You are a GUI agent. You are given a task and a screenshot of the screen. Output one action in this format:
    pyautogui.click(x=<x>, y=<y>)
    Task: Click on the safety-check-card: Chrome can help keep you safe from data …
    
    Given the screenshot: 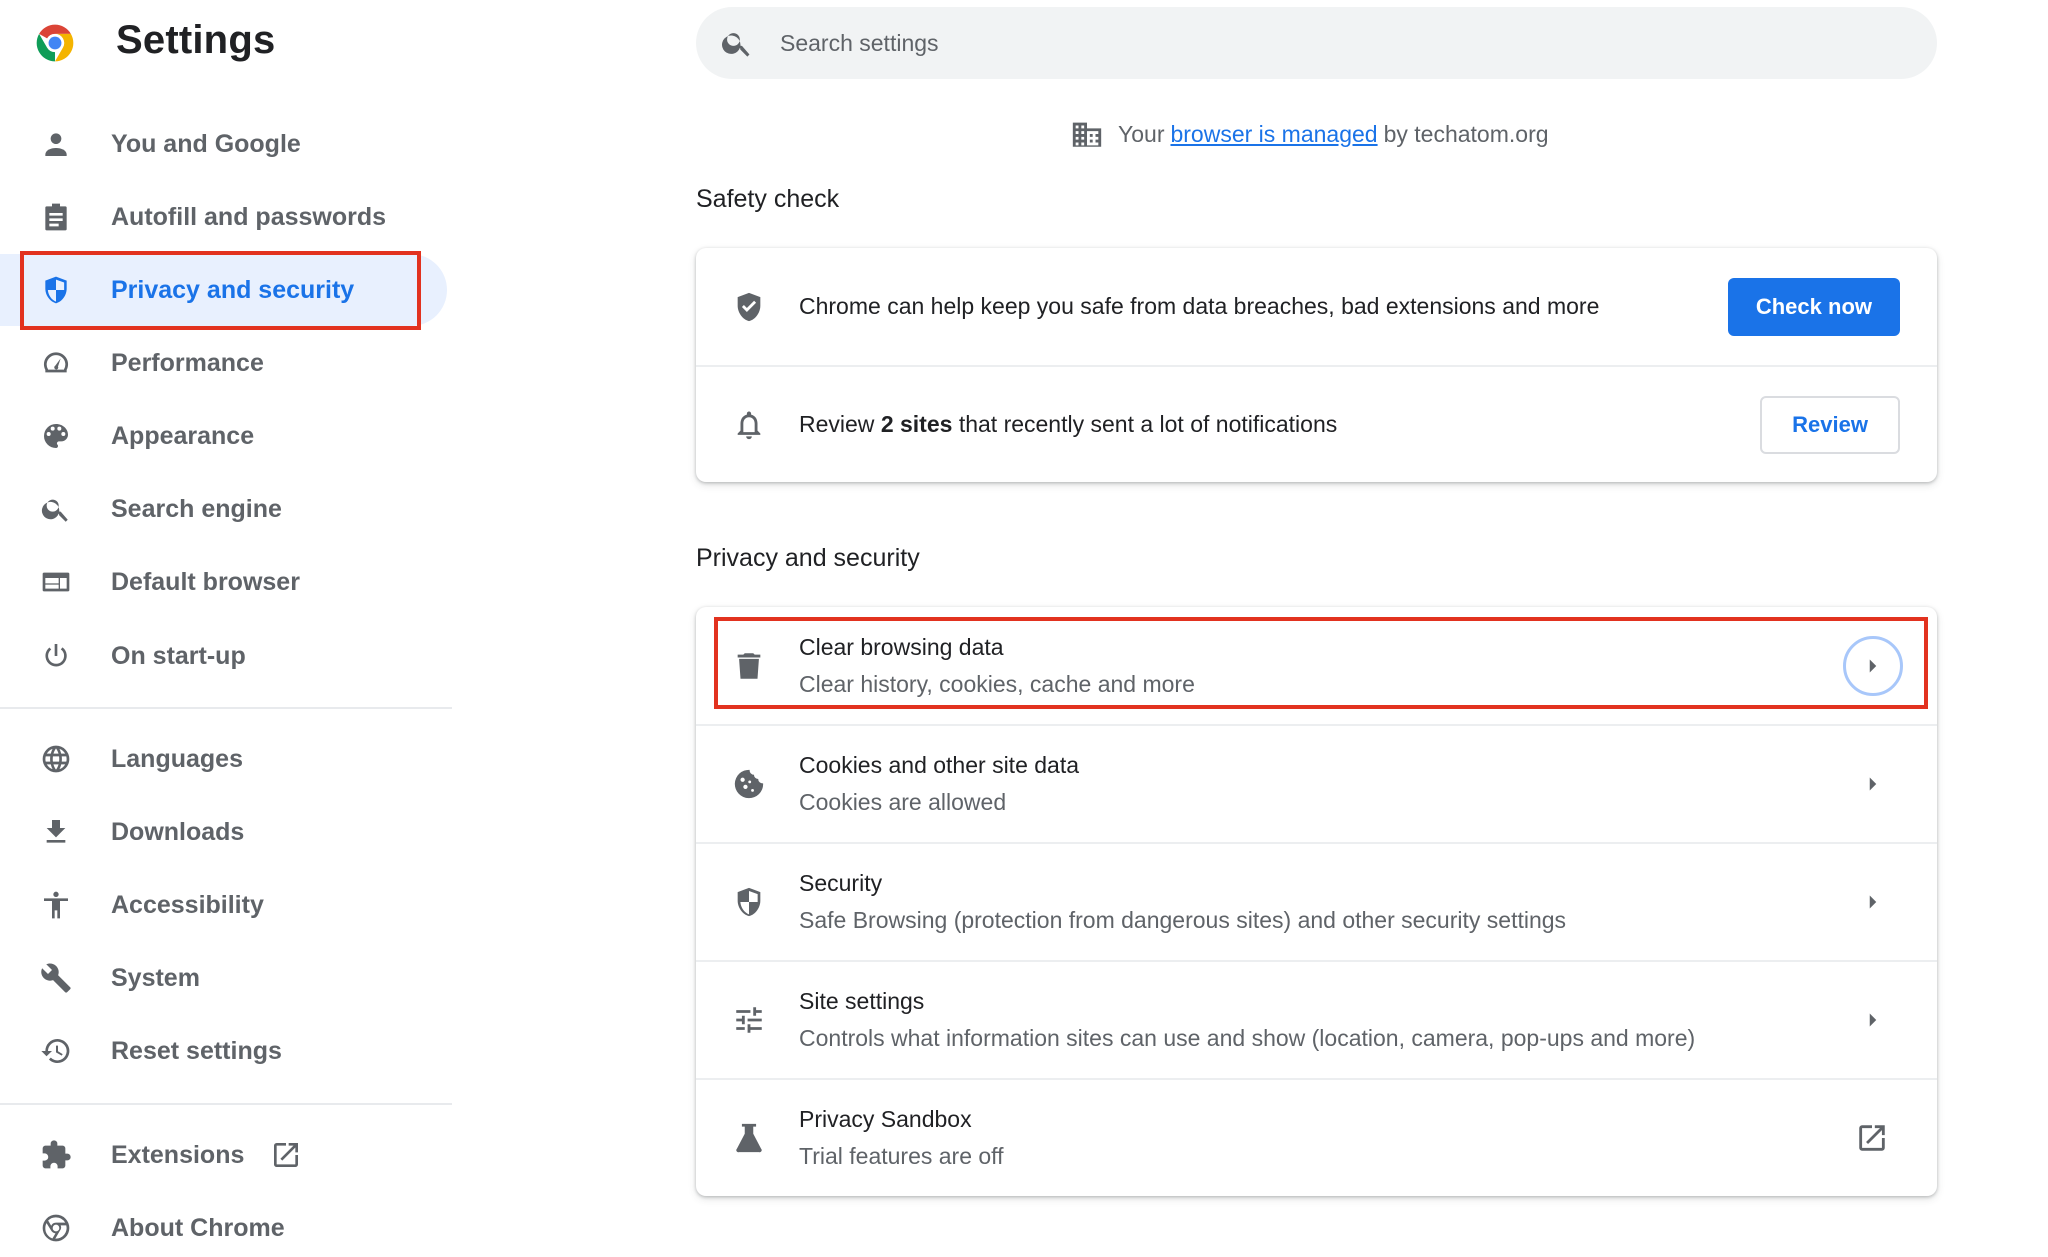 What is the action you would take?
    pyautogui.click(x=1316, y=365)
    